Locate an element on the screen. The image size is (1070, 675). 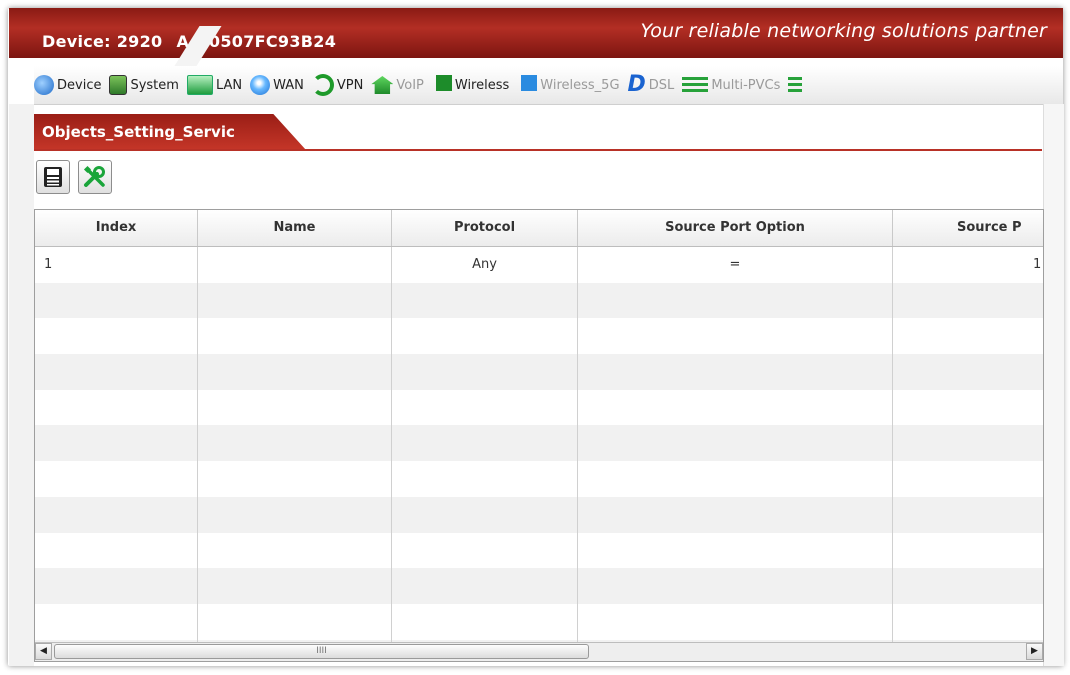
nav-item-multi-pvcs: Multi-PVCs is located at coordinates (731, 85).